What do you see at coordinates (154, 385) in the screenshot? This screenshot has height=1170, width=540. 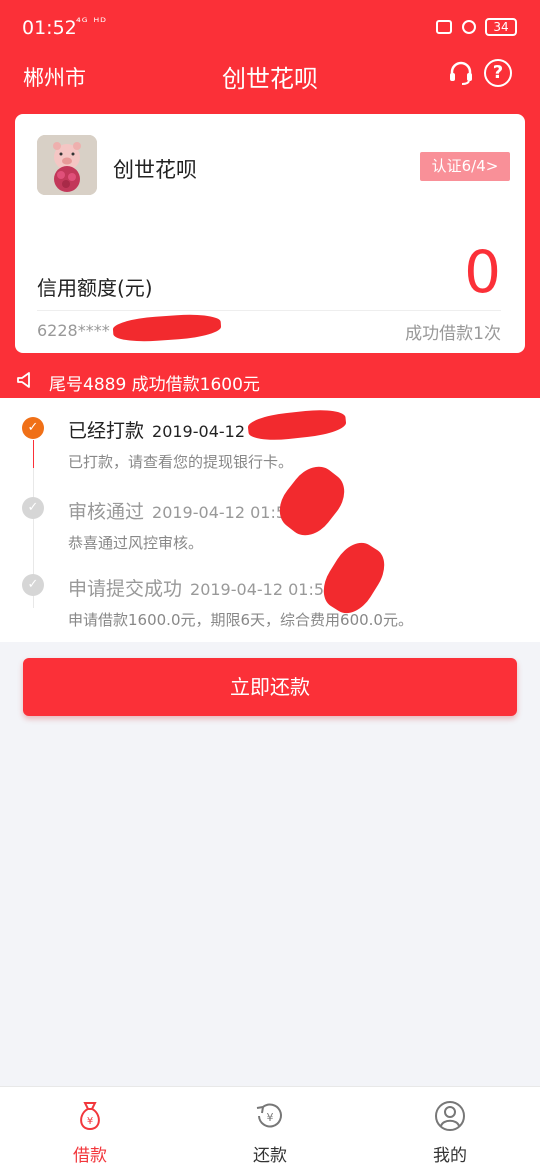 I see `notice-text: 尾号4889 成功借款1600元` at bounding box center [154, 385].